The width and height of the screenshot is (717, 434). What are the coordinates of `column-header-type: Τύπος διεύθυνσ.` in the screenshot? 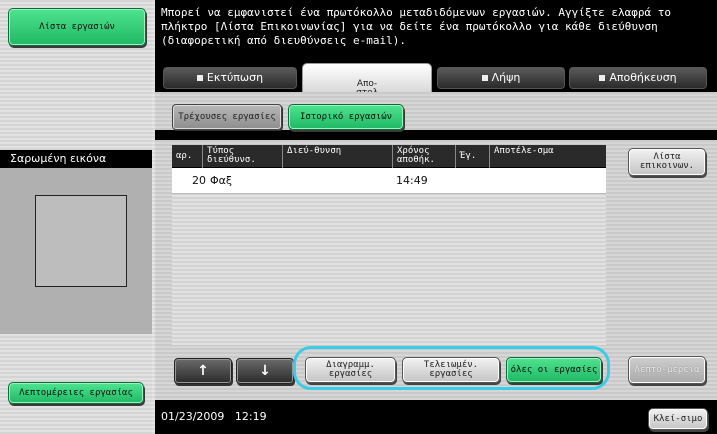 It's located at (242, 156).